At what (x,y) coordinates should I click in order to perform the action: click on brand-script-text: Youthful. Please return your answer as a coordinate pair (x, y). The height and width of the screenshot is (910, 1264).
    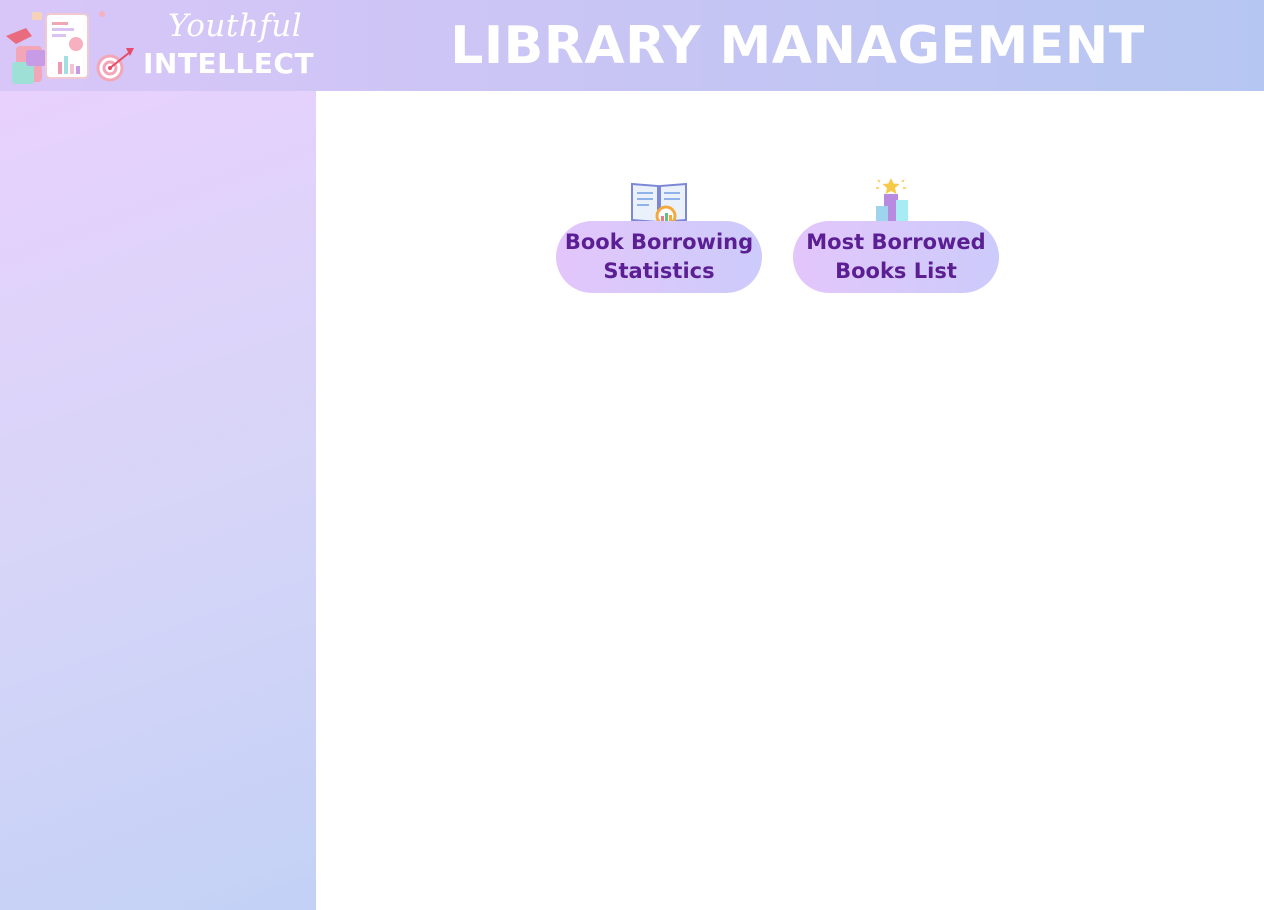
    Looking at the image, I should click on (235, 26).